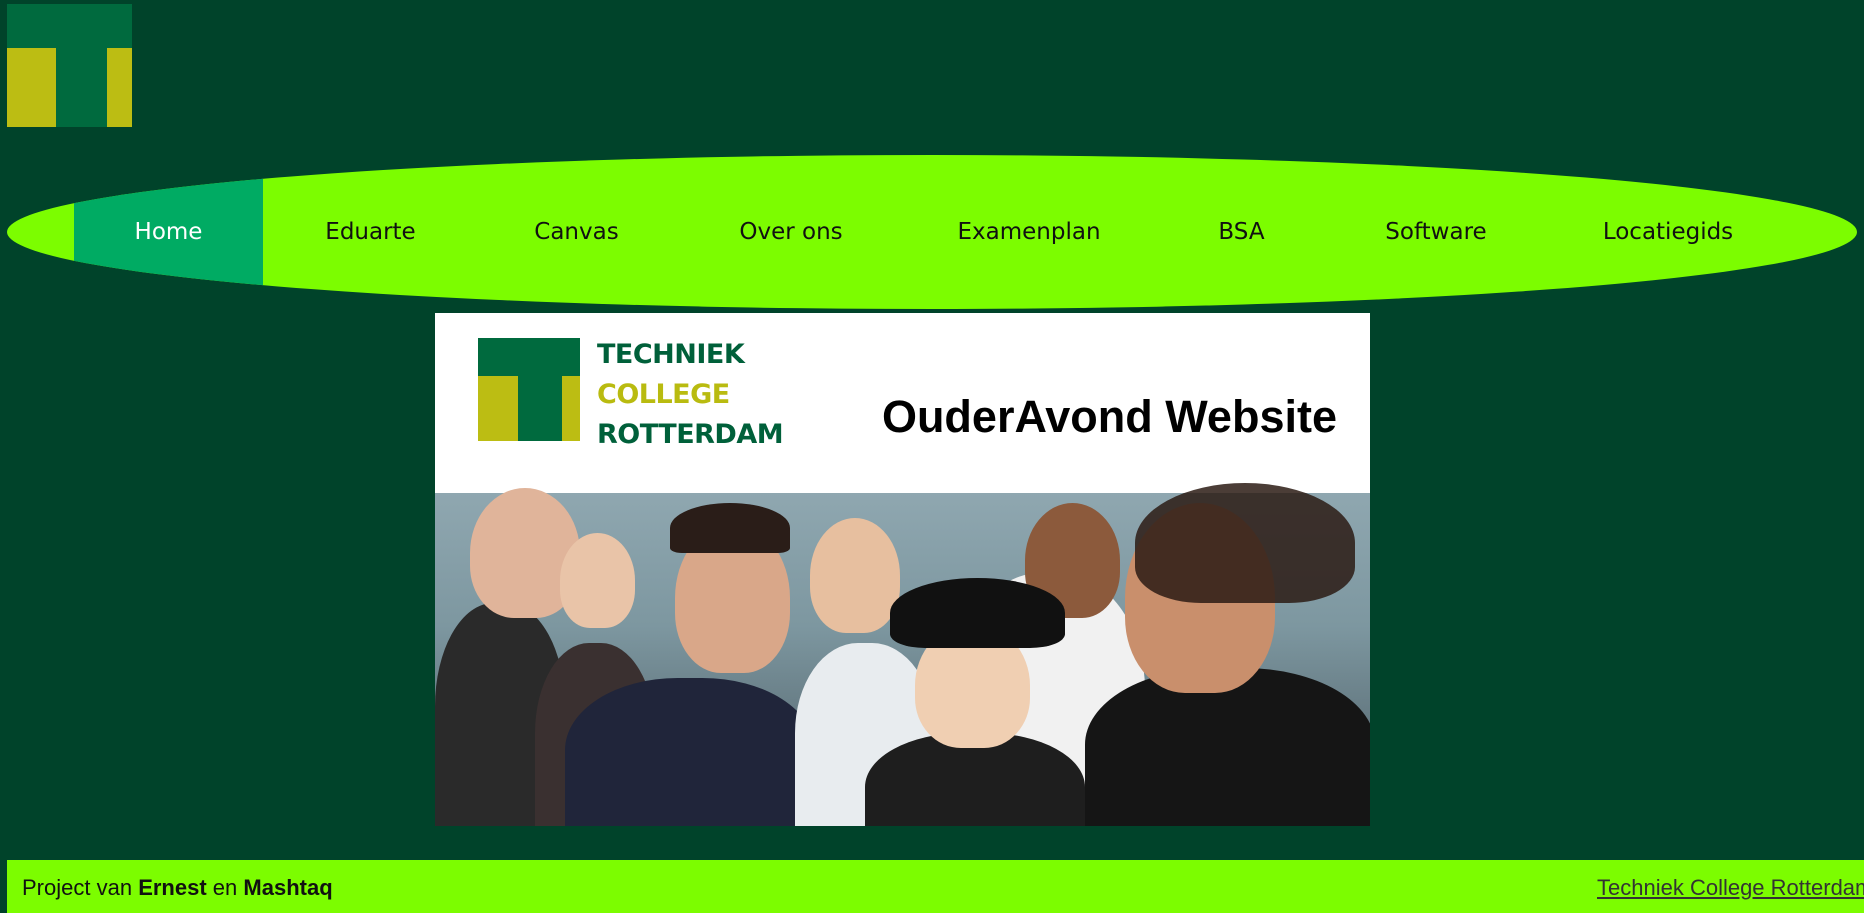 This screenshot has width=1864, height=913. I want to click on logo-yellow-right, so click(119, 87).